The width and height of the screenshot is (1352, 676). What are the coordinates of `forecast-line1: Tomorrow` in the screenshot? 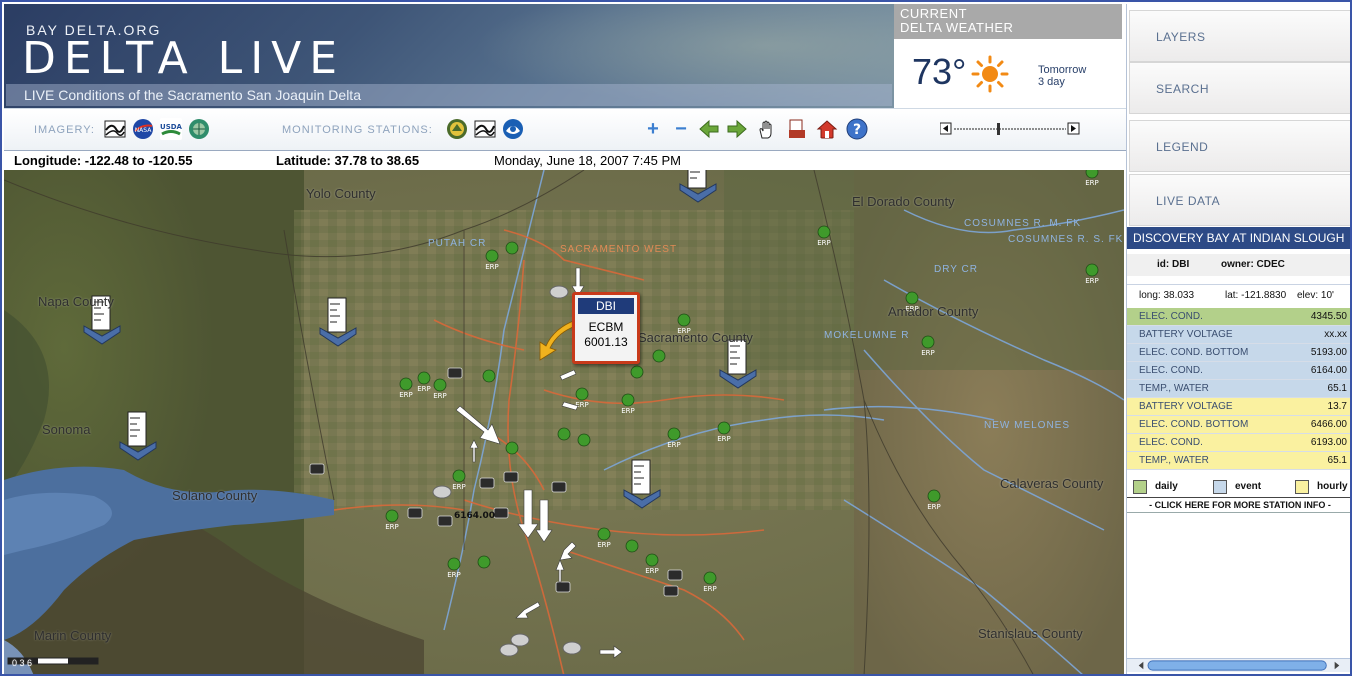 It's located at (1062, 70).